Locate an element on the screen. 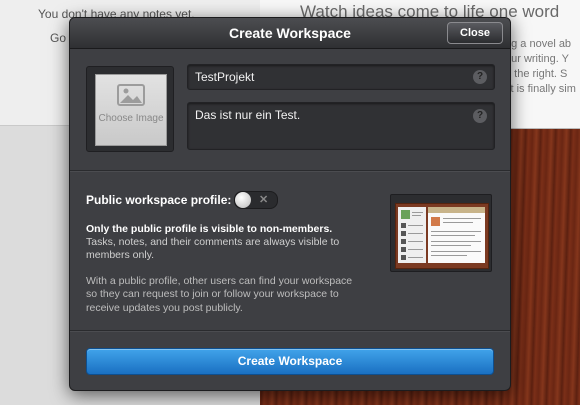  toggle-off-icon: ✕ is located at coordinates (264, 200).